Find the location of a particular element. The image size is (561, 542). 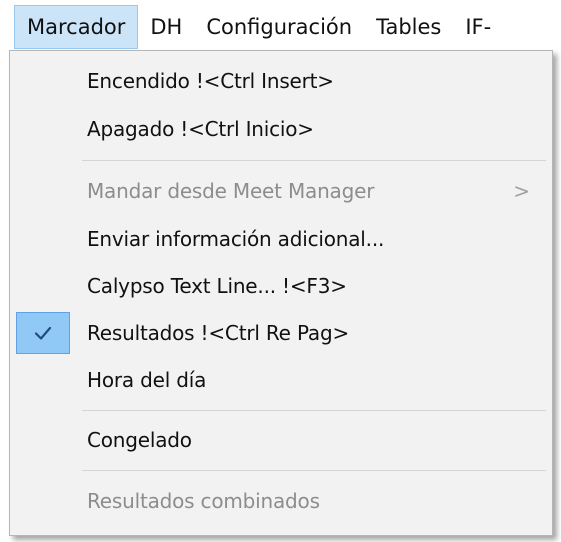

menu-item-label: Apagado !<Ctrl Inicio> is located at coordinates (200, 129).